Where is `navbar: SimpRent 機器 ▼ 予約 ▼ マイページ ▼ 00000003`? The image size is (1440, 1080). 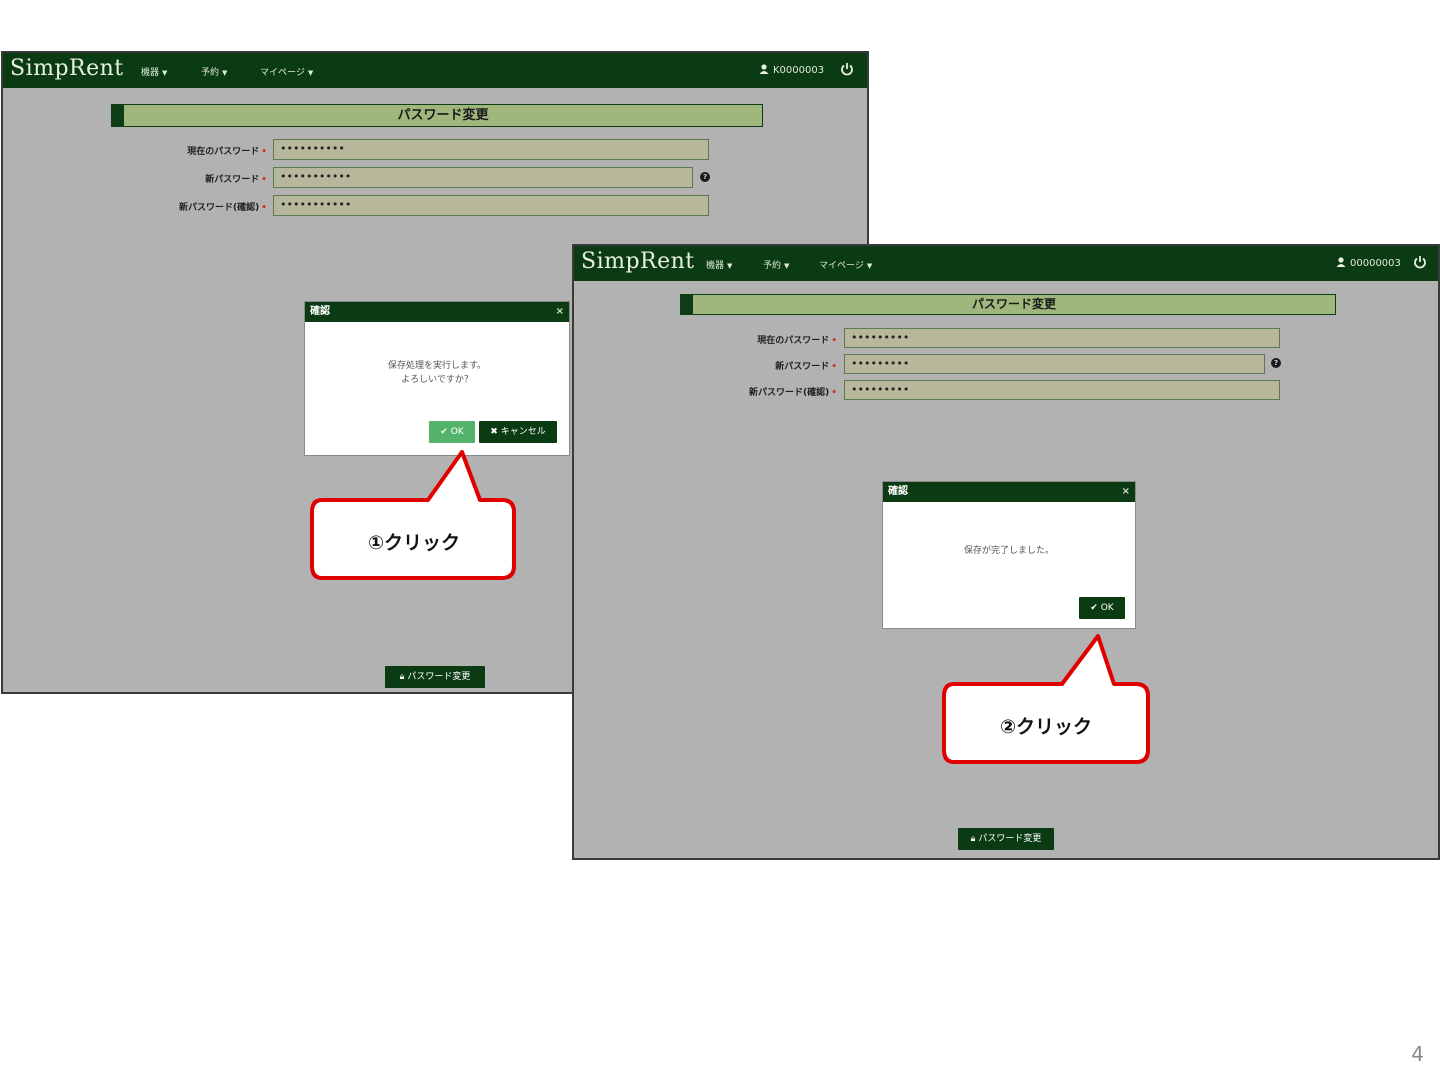 navbar: SimpRent 機器 ▼ 予約 ▼ マイページ ▼ 00000003 is located at coordinates (1006, 263).